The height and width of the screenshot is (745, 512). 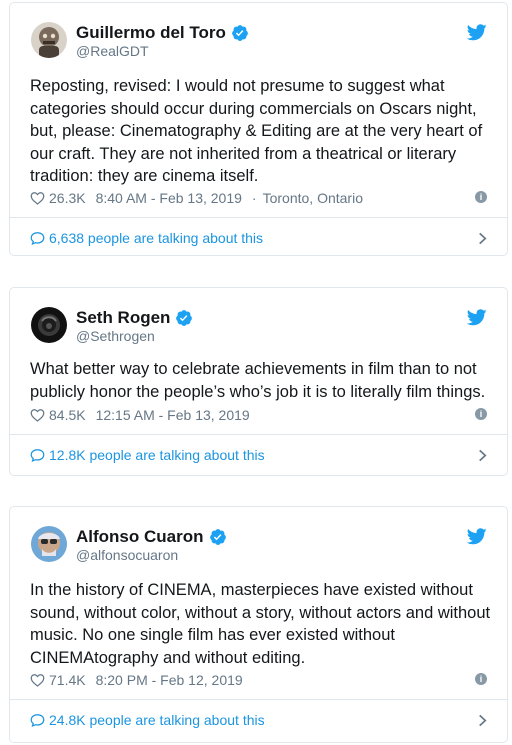 I want to click on like-count: 84.5K, so click(x=67, y=415).